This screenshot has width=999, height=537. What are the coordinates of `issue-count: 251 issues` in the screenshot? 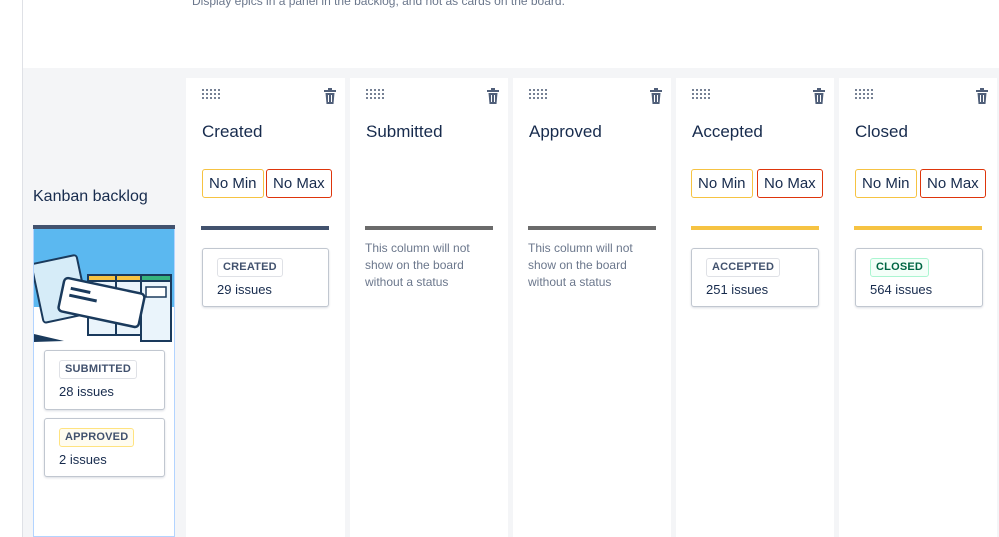 It's located at (737, 289).